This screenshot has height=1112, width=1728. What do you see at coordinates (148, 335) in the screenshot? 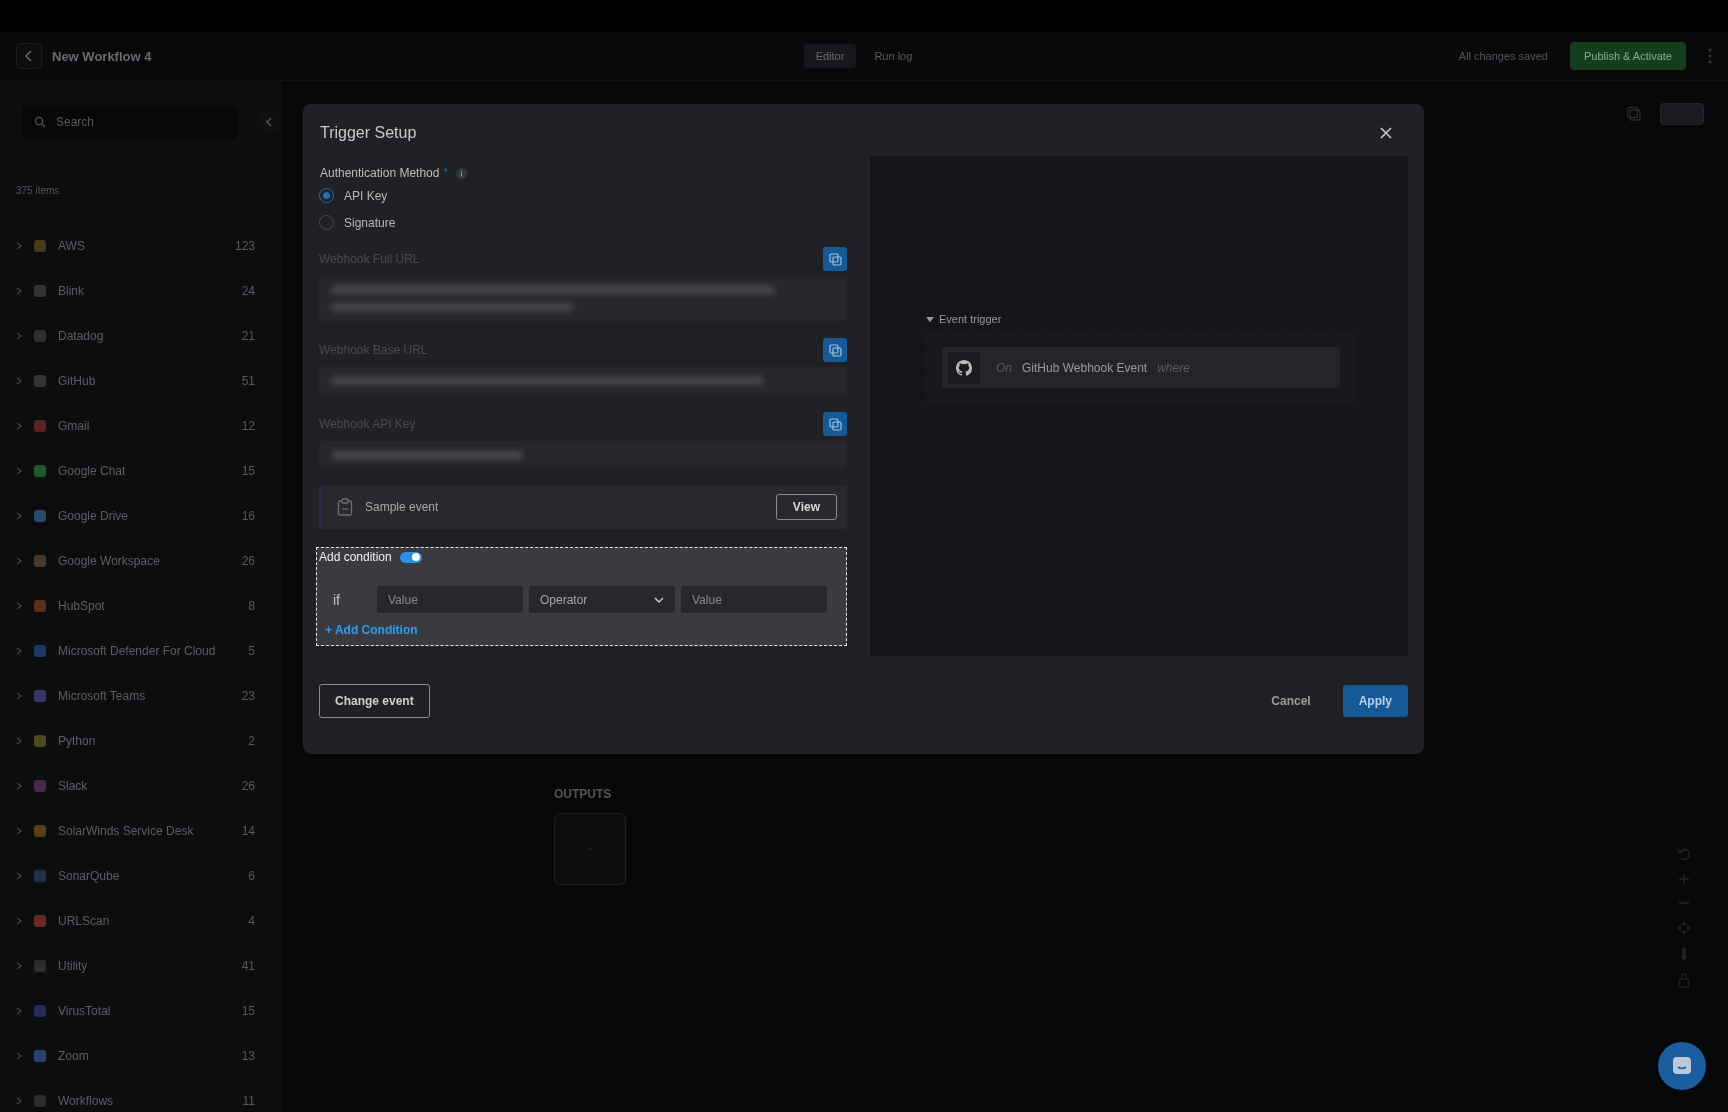
I see `integration-item: Datadog 21` at bounding box center [148, 335].